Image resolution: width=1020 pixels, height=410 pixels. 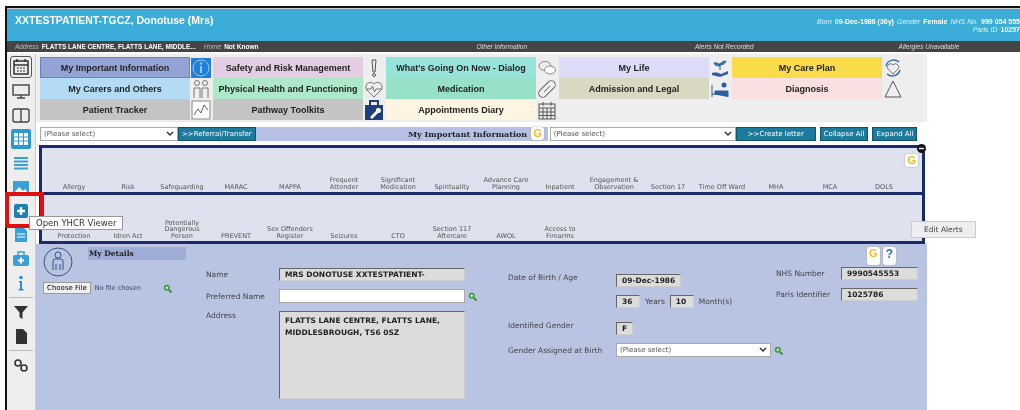 I want to click on help-badge: ?, so click(x=889, y=256).